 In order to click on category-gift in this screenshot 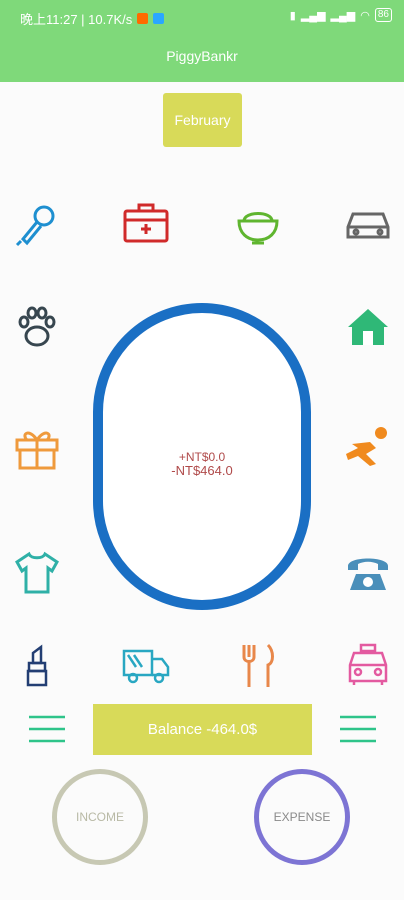, I will do `click(37, 448)`.